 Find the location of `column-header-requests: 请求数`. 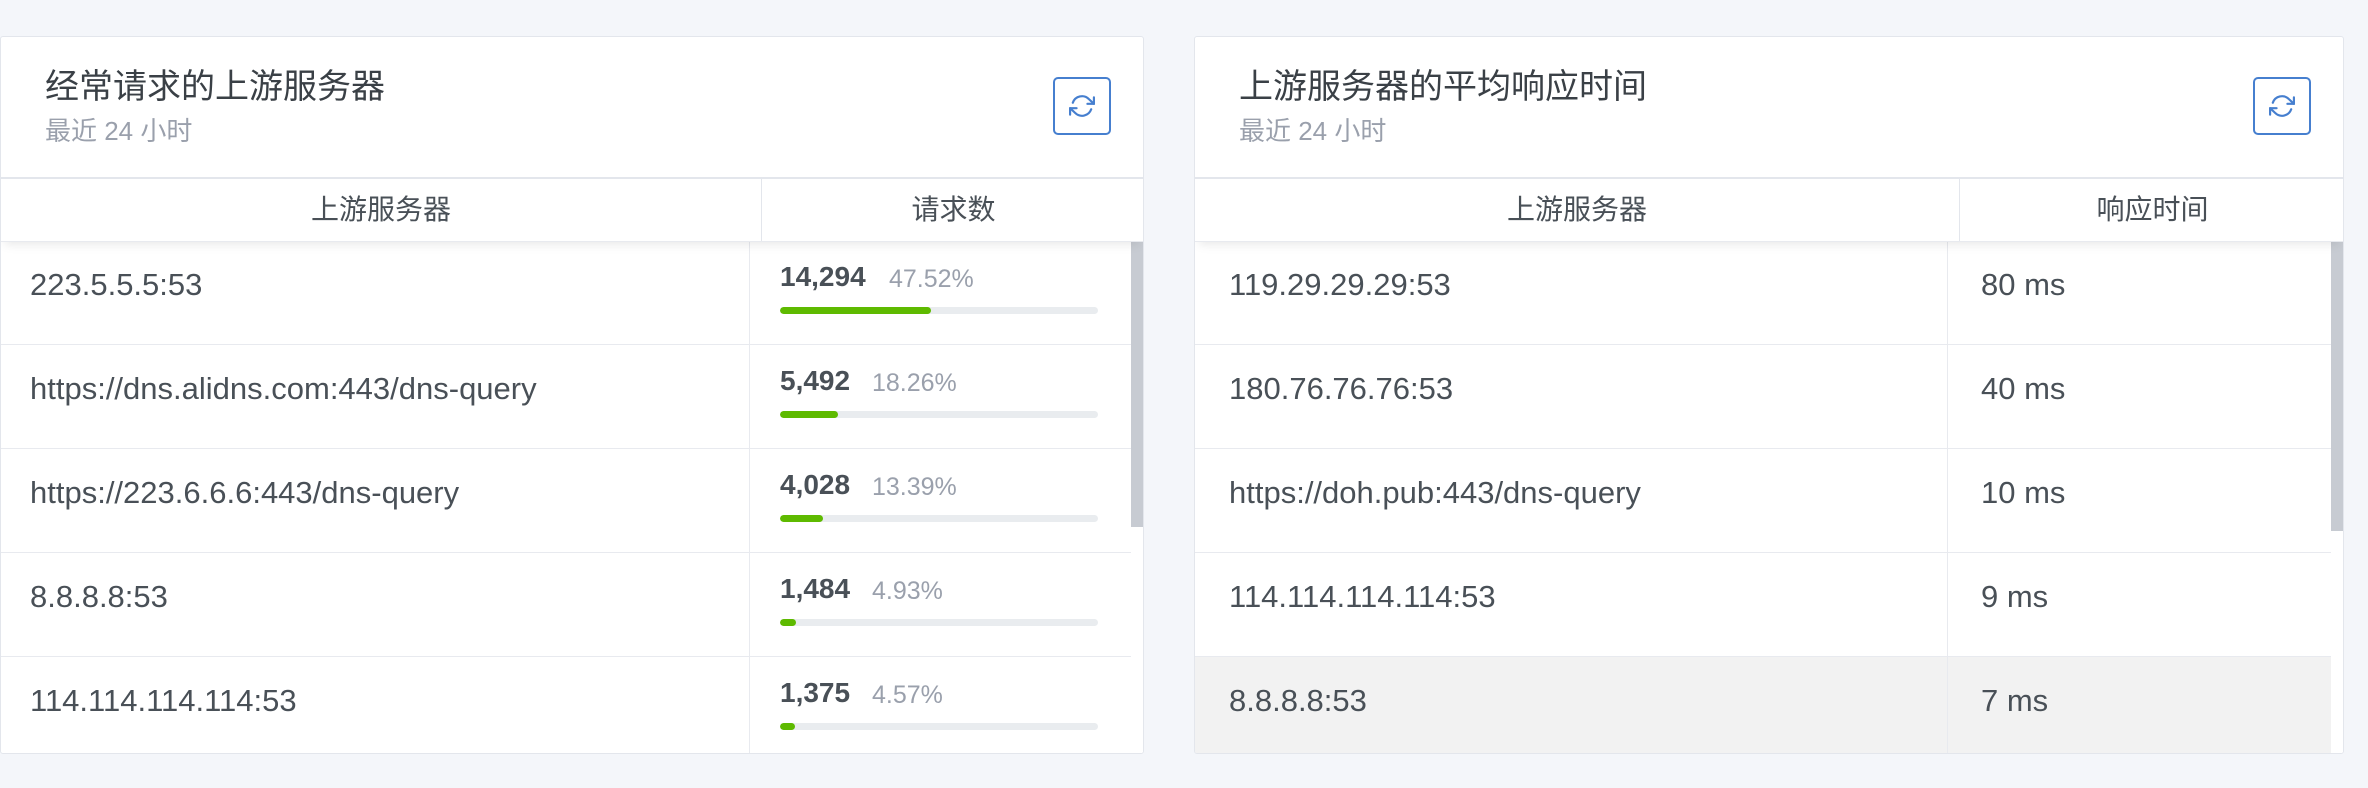

column-header-requests: 请求数 is located at coordinates (952, 210).